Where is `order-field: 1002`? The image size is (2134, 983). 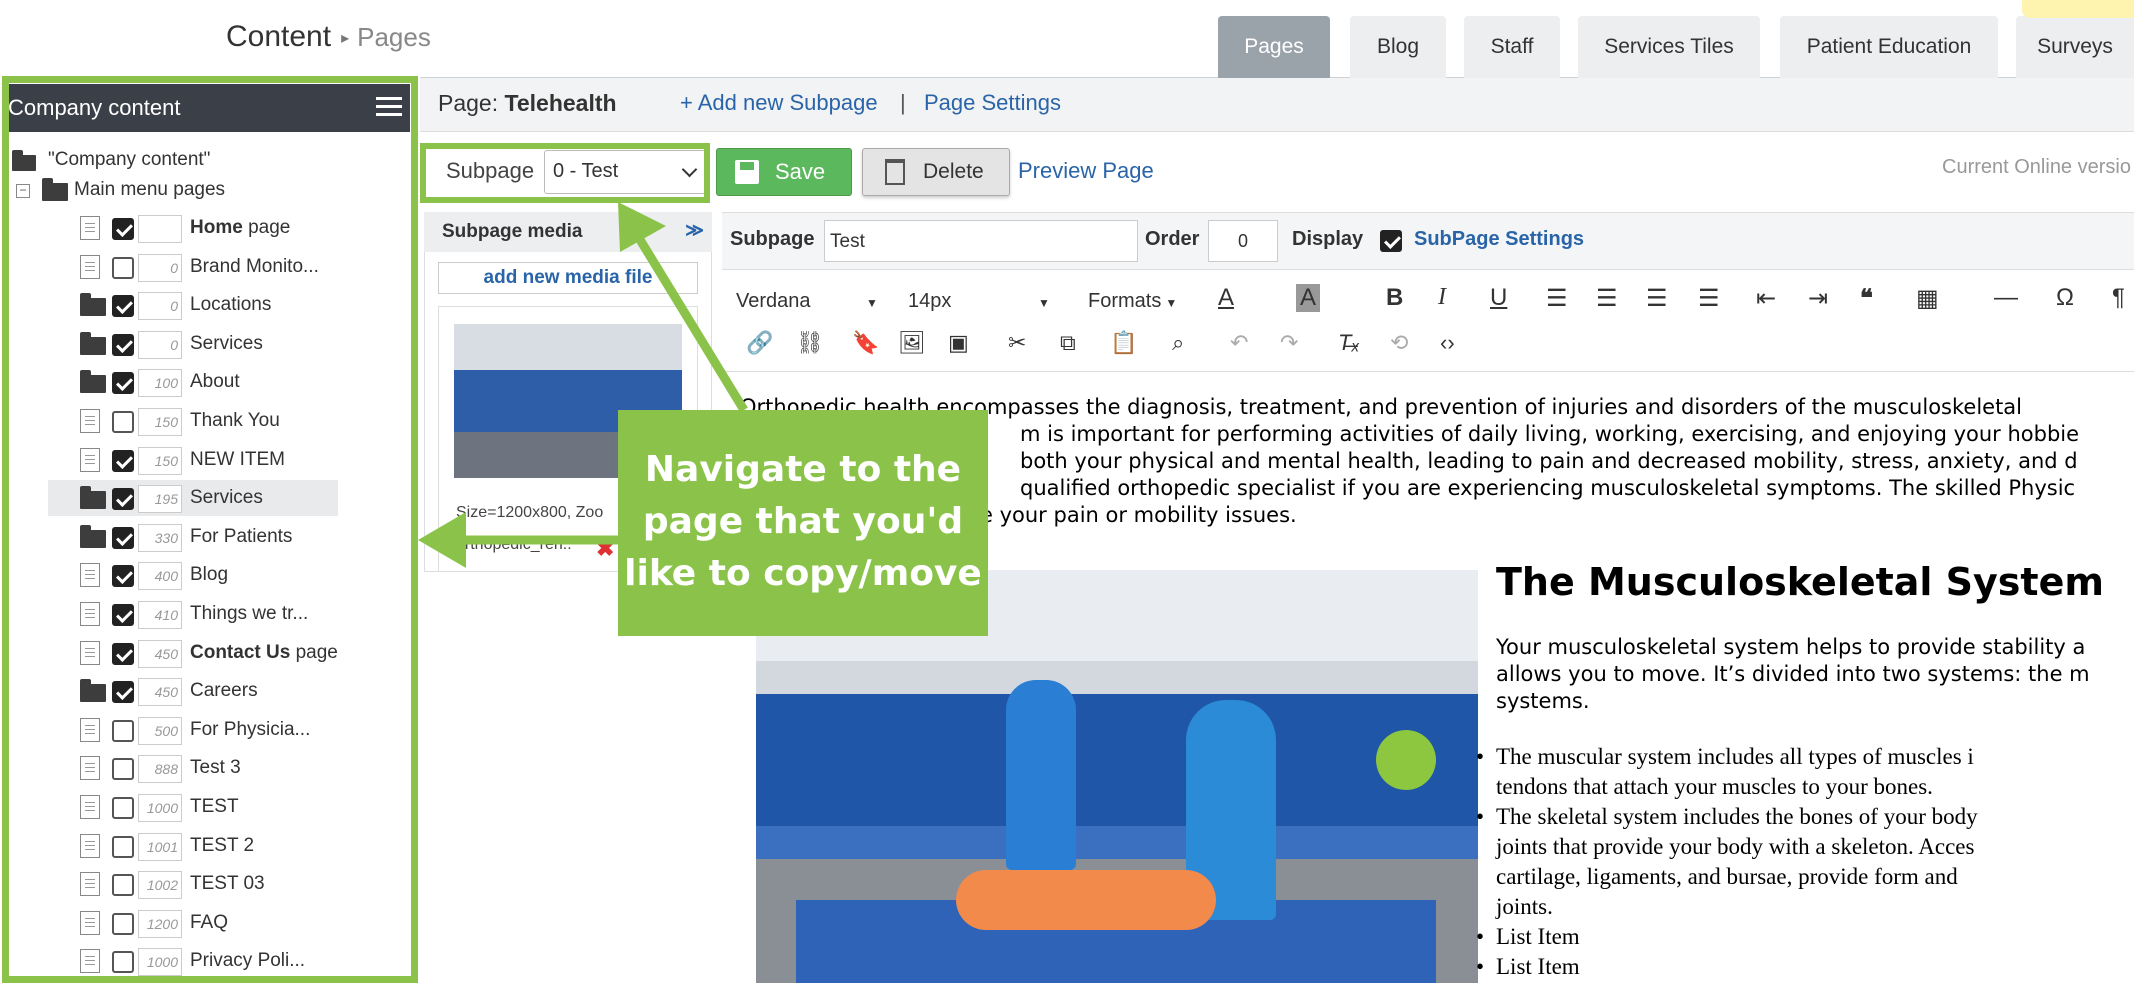 order-field: 1002 is located at coordinates (160, 885).